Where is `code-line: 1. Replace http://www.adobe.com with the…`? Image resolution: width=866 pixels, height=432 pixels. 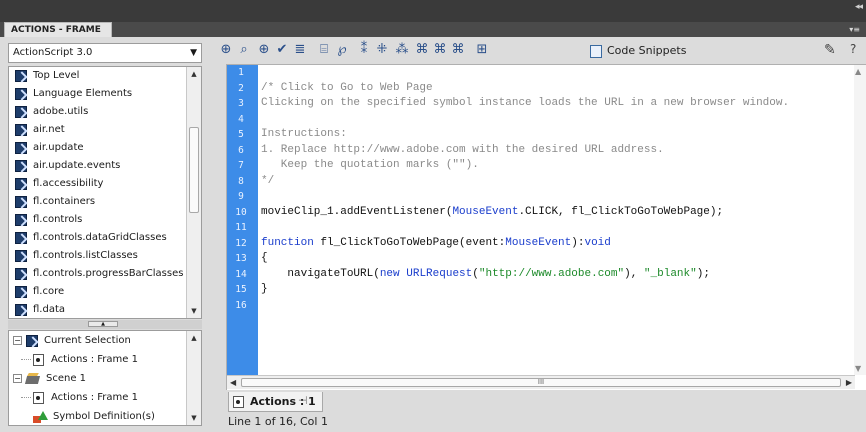 code-line: 1. Replace http://www.adobe.com with the… is located at coordinates (561, 151).